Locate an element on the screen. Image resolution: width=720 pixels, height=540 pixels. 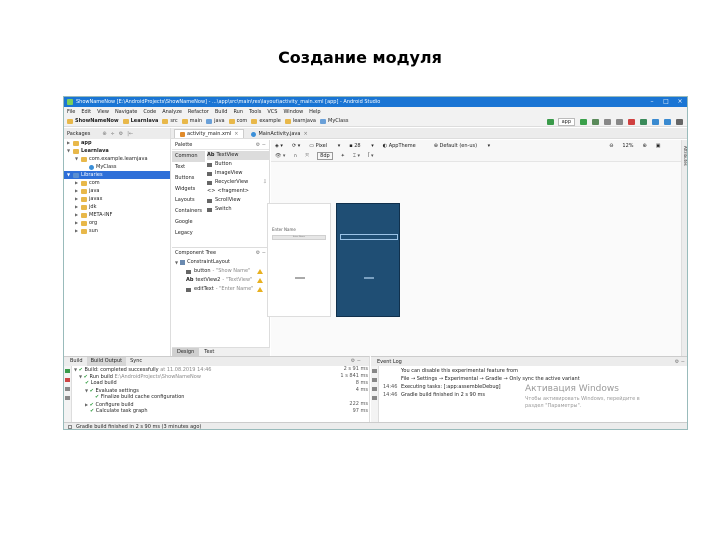
download-icon: ⇩ is located at coordinates (265, 182).